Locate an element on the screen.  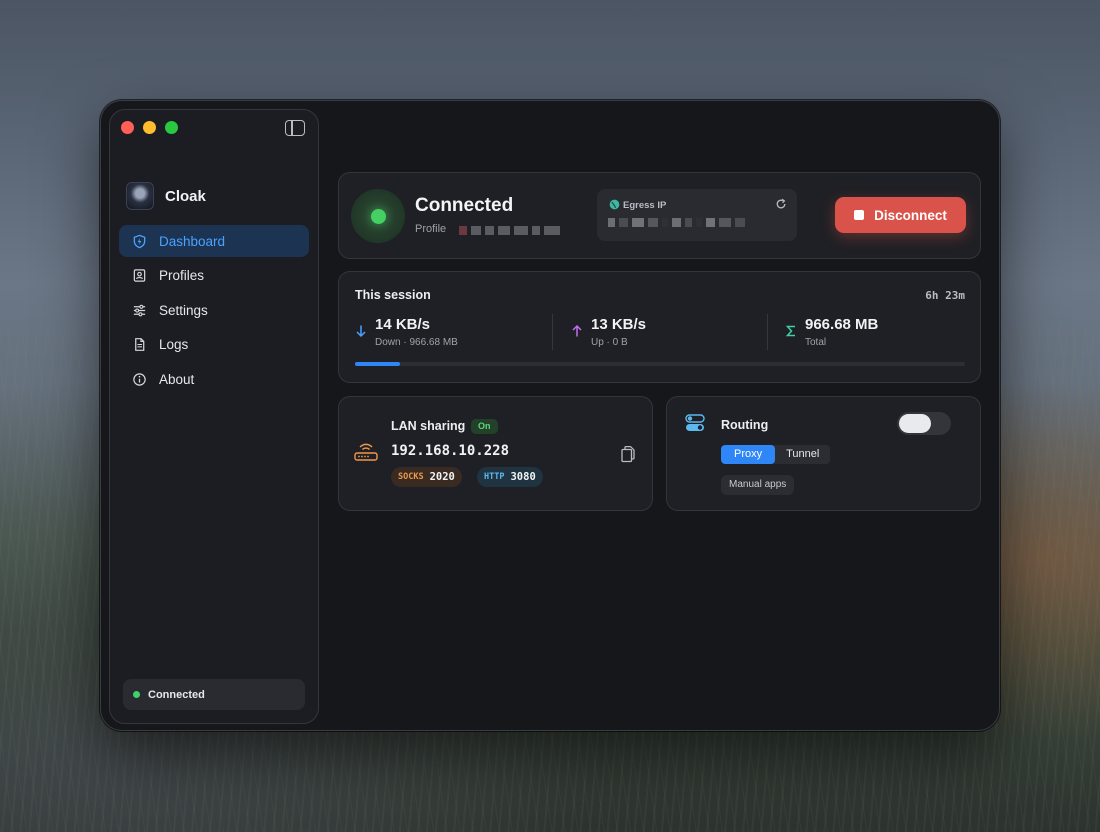
info-icon is located at coordinates (139, 379).